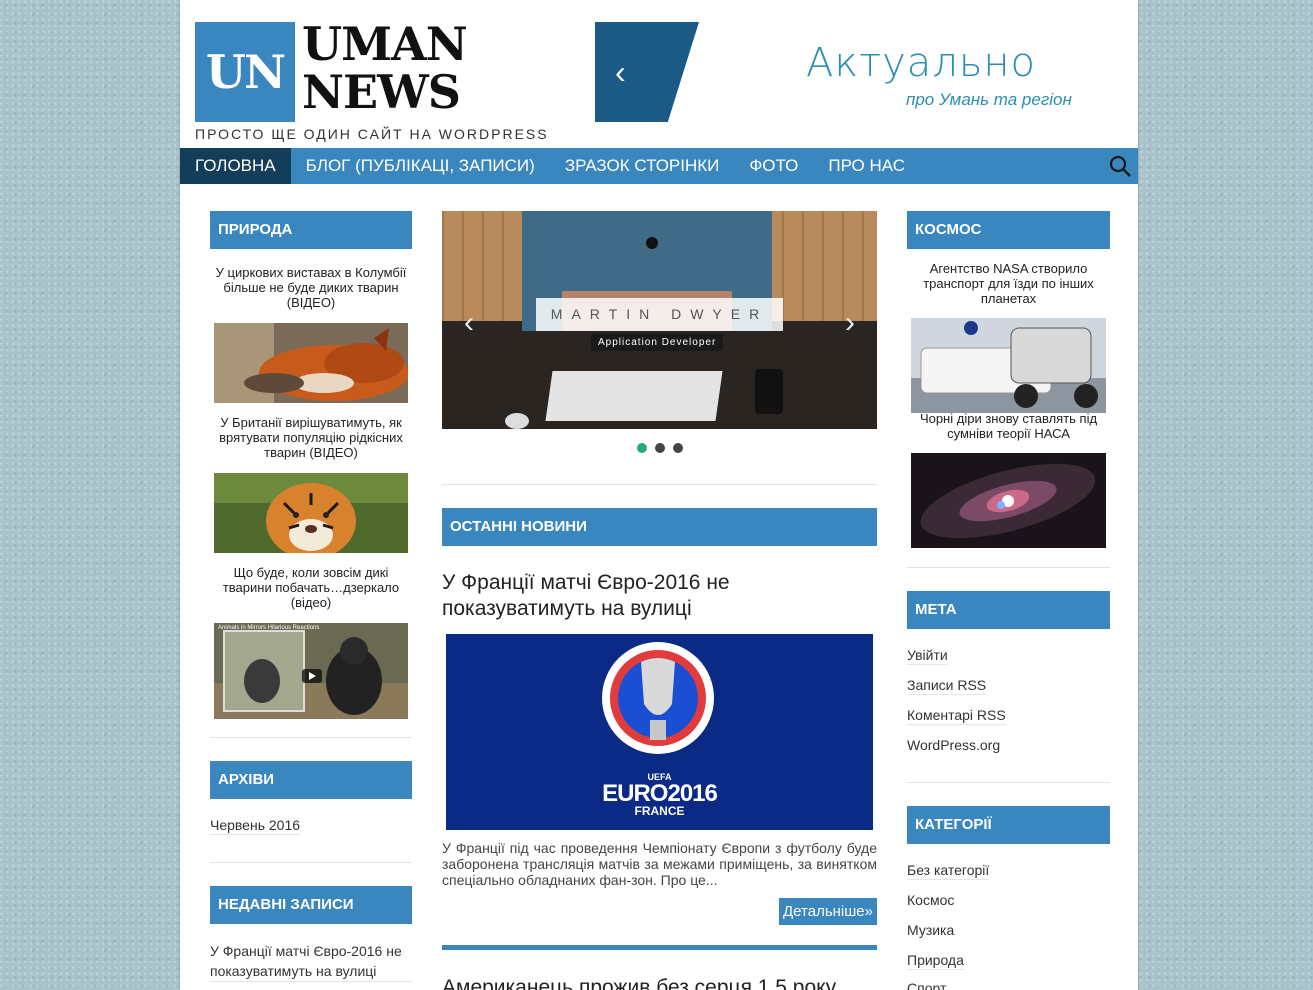 The width and height of the screenshot is (1313, 990). Describe the element at coordinates (642, 166) in the screenshot. I see `nav-item-sample-page: ЗРАЗОК СТОРІНКИ` at that location.